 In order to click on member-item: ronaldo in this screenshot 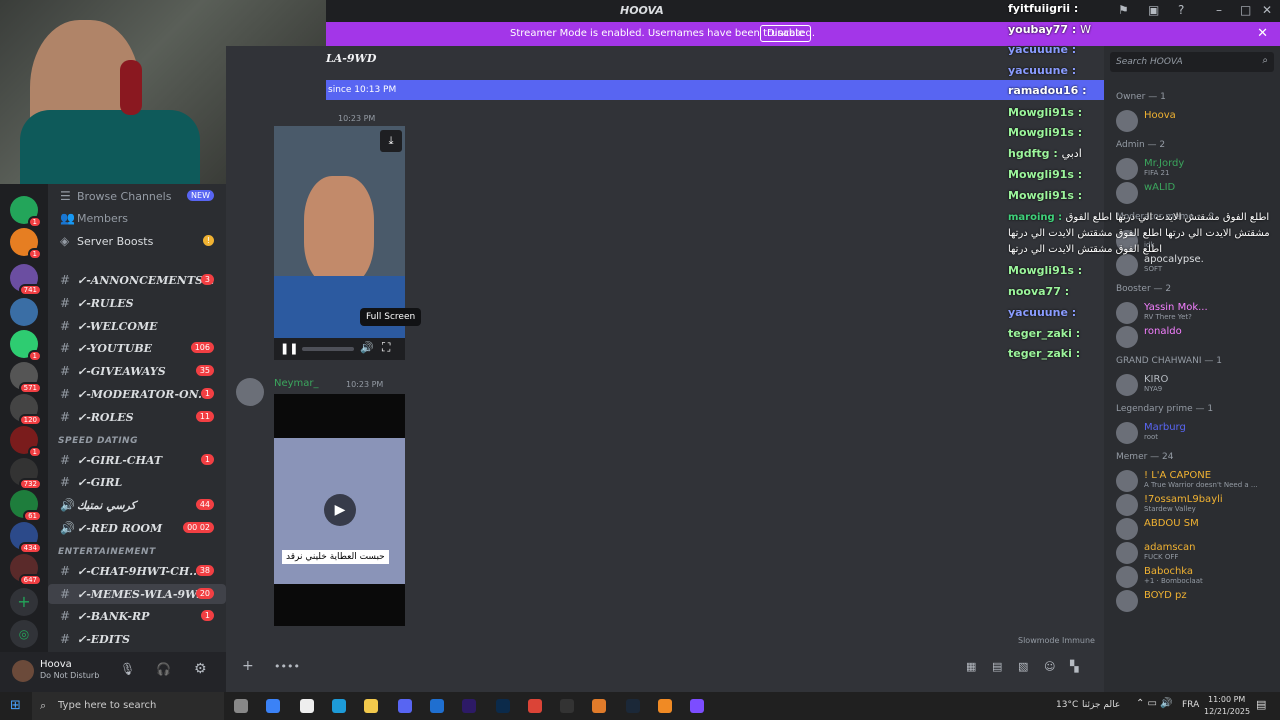, I will do `click(1198, 336)`.